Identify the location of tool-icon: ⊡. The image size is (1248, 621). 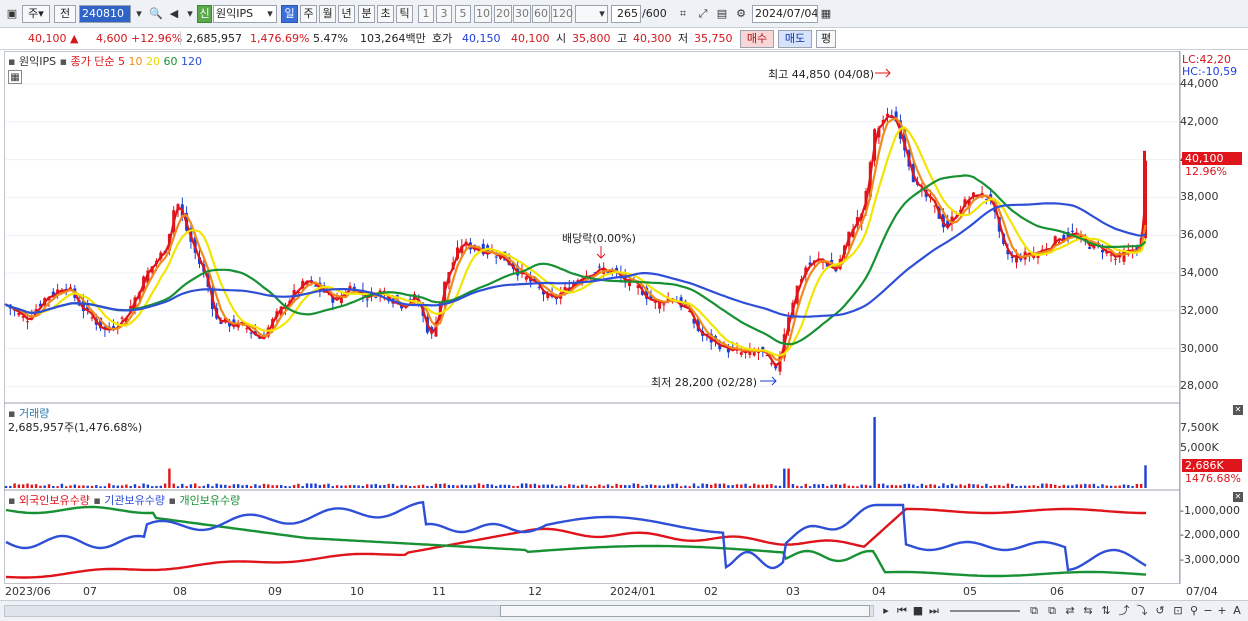
(1178, 611).